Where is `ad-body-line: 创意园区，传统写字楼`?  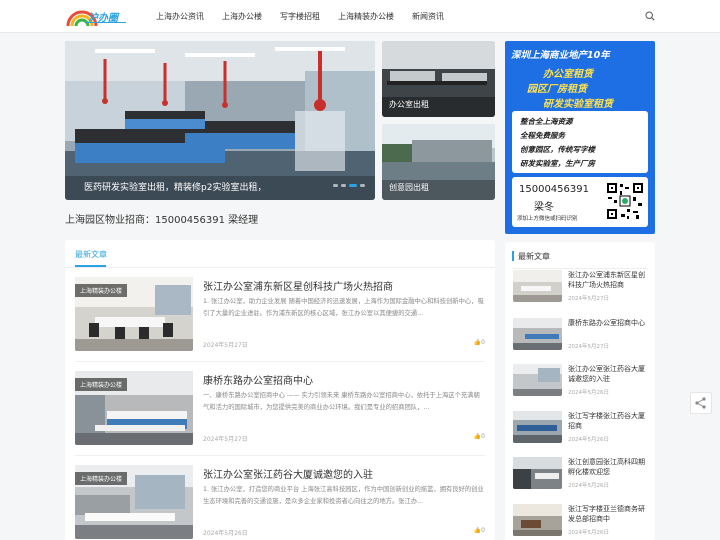
ad-body-line: 创意园区，传统写字楼 is located at coordinates (557, 149).